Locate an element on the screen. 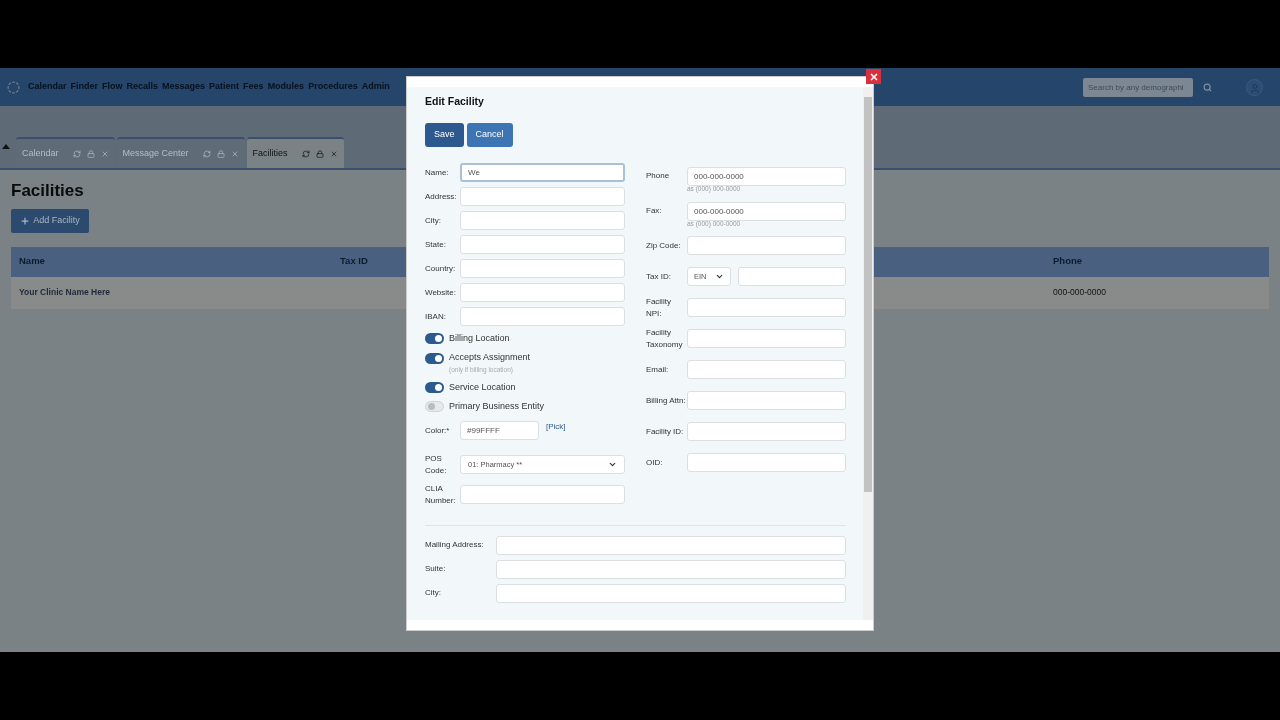  toggle-label: Service Location is located at coordinates (482, 387).